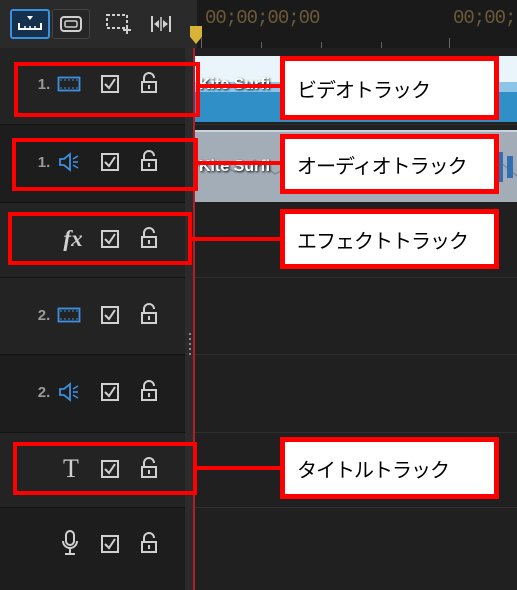  What do you see at coordinates (389, 164) in the screenshot?
I see `audio-track-callout: オーディオトラック` at bounding box center [389, 164].